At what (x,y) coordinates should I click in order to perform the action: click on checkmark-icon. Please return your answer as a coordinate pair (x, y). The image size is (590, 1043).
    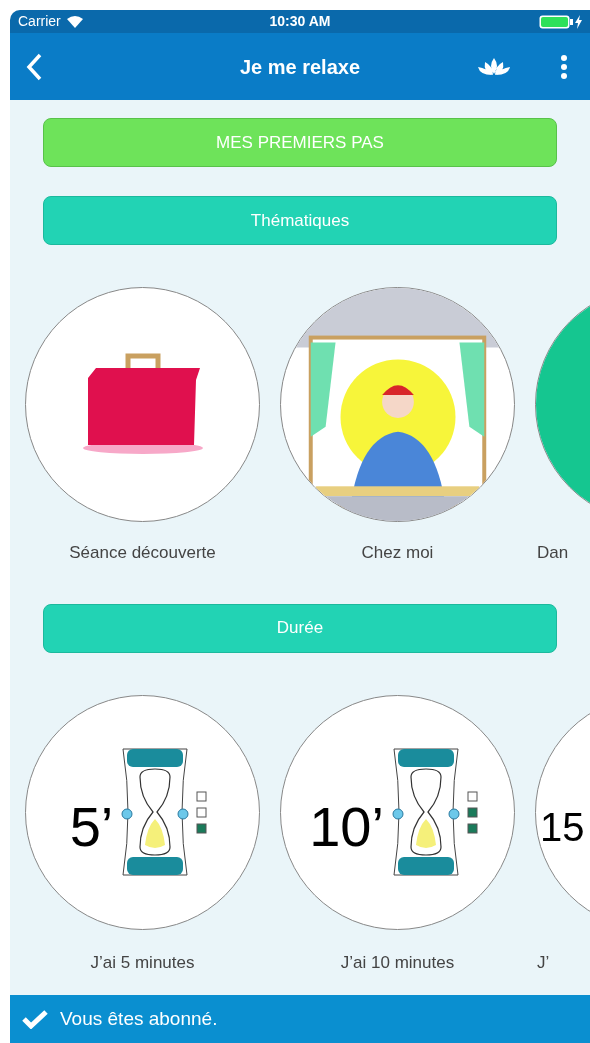
    Looking at the image, I should click on (35, 1019).